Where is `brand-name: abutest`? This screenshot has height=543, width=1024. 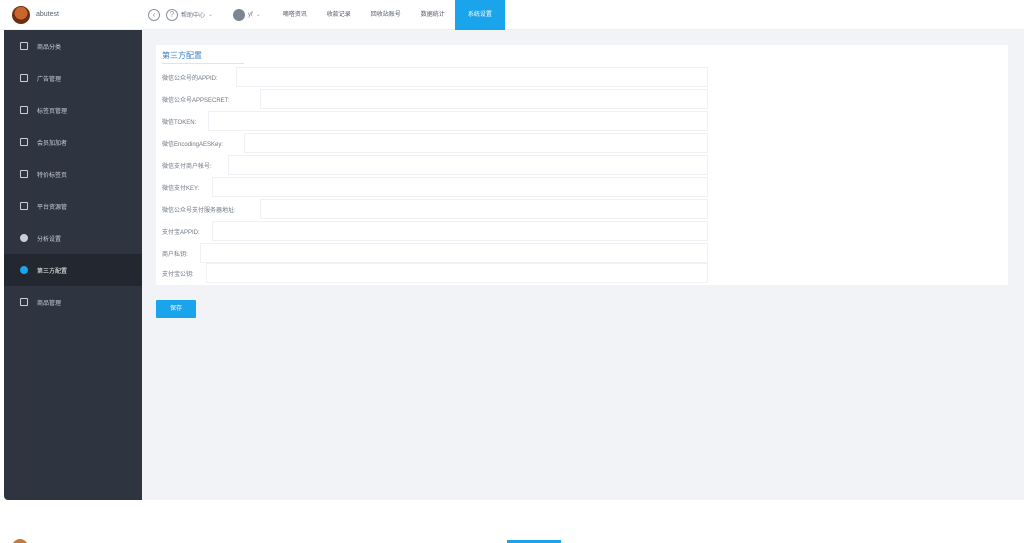 brand-name: abutest is located at coordinates (47, 14).